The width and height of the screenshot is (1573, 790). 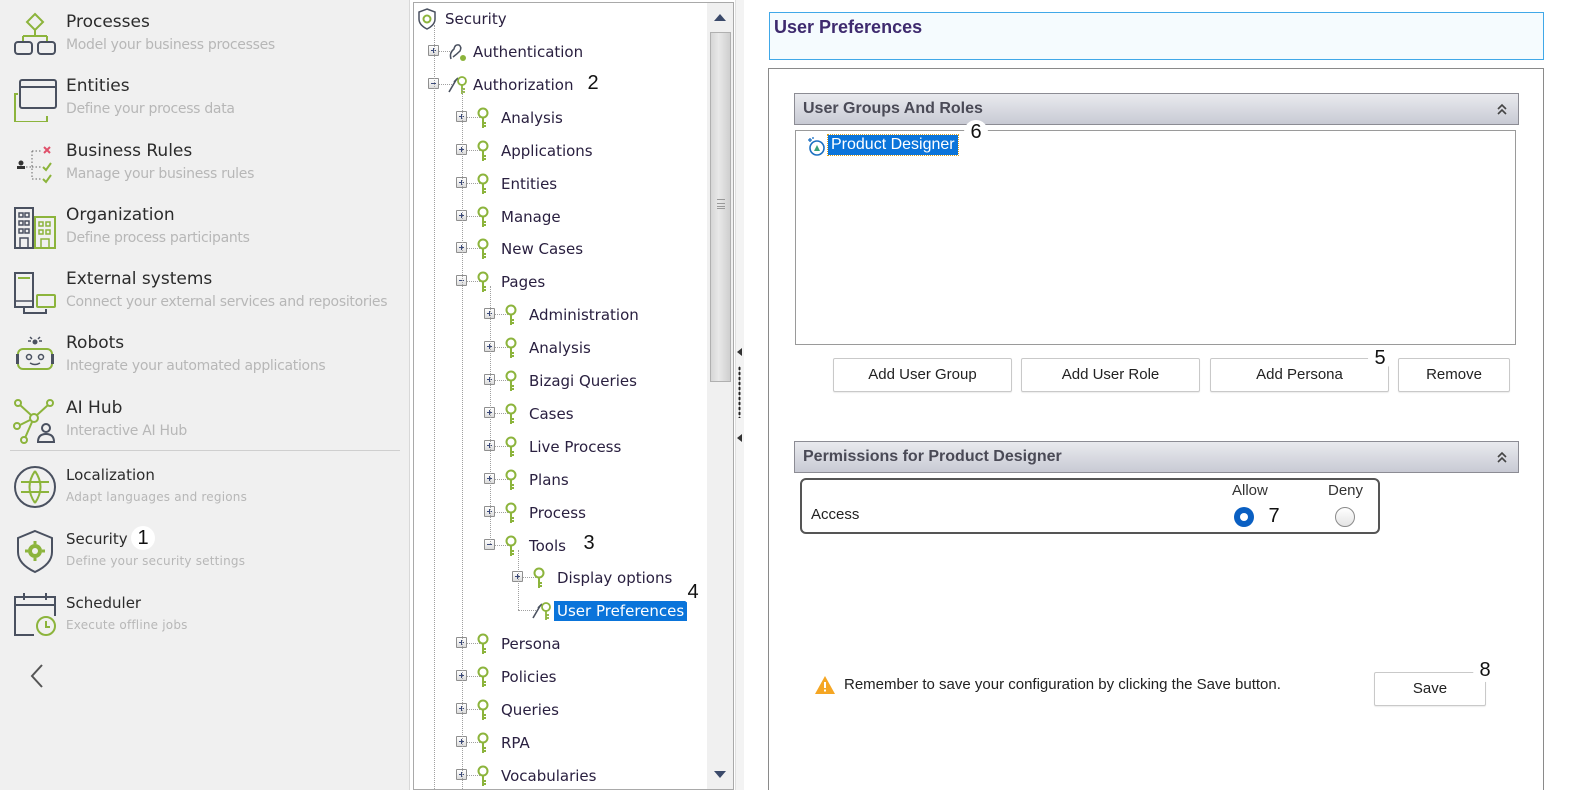 I want to click on page-title: User Preferences, so click(x=848, y=27).